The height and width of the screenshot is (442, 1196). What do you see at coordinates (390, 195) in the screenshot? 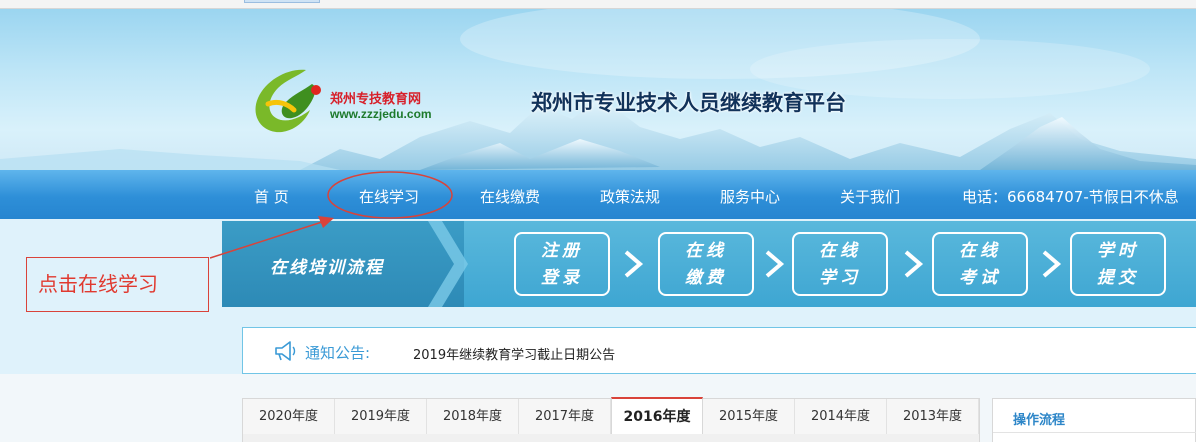
I see `highlight-ellipse` at bounding box center [390, 195].